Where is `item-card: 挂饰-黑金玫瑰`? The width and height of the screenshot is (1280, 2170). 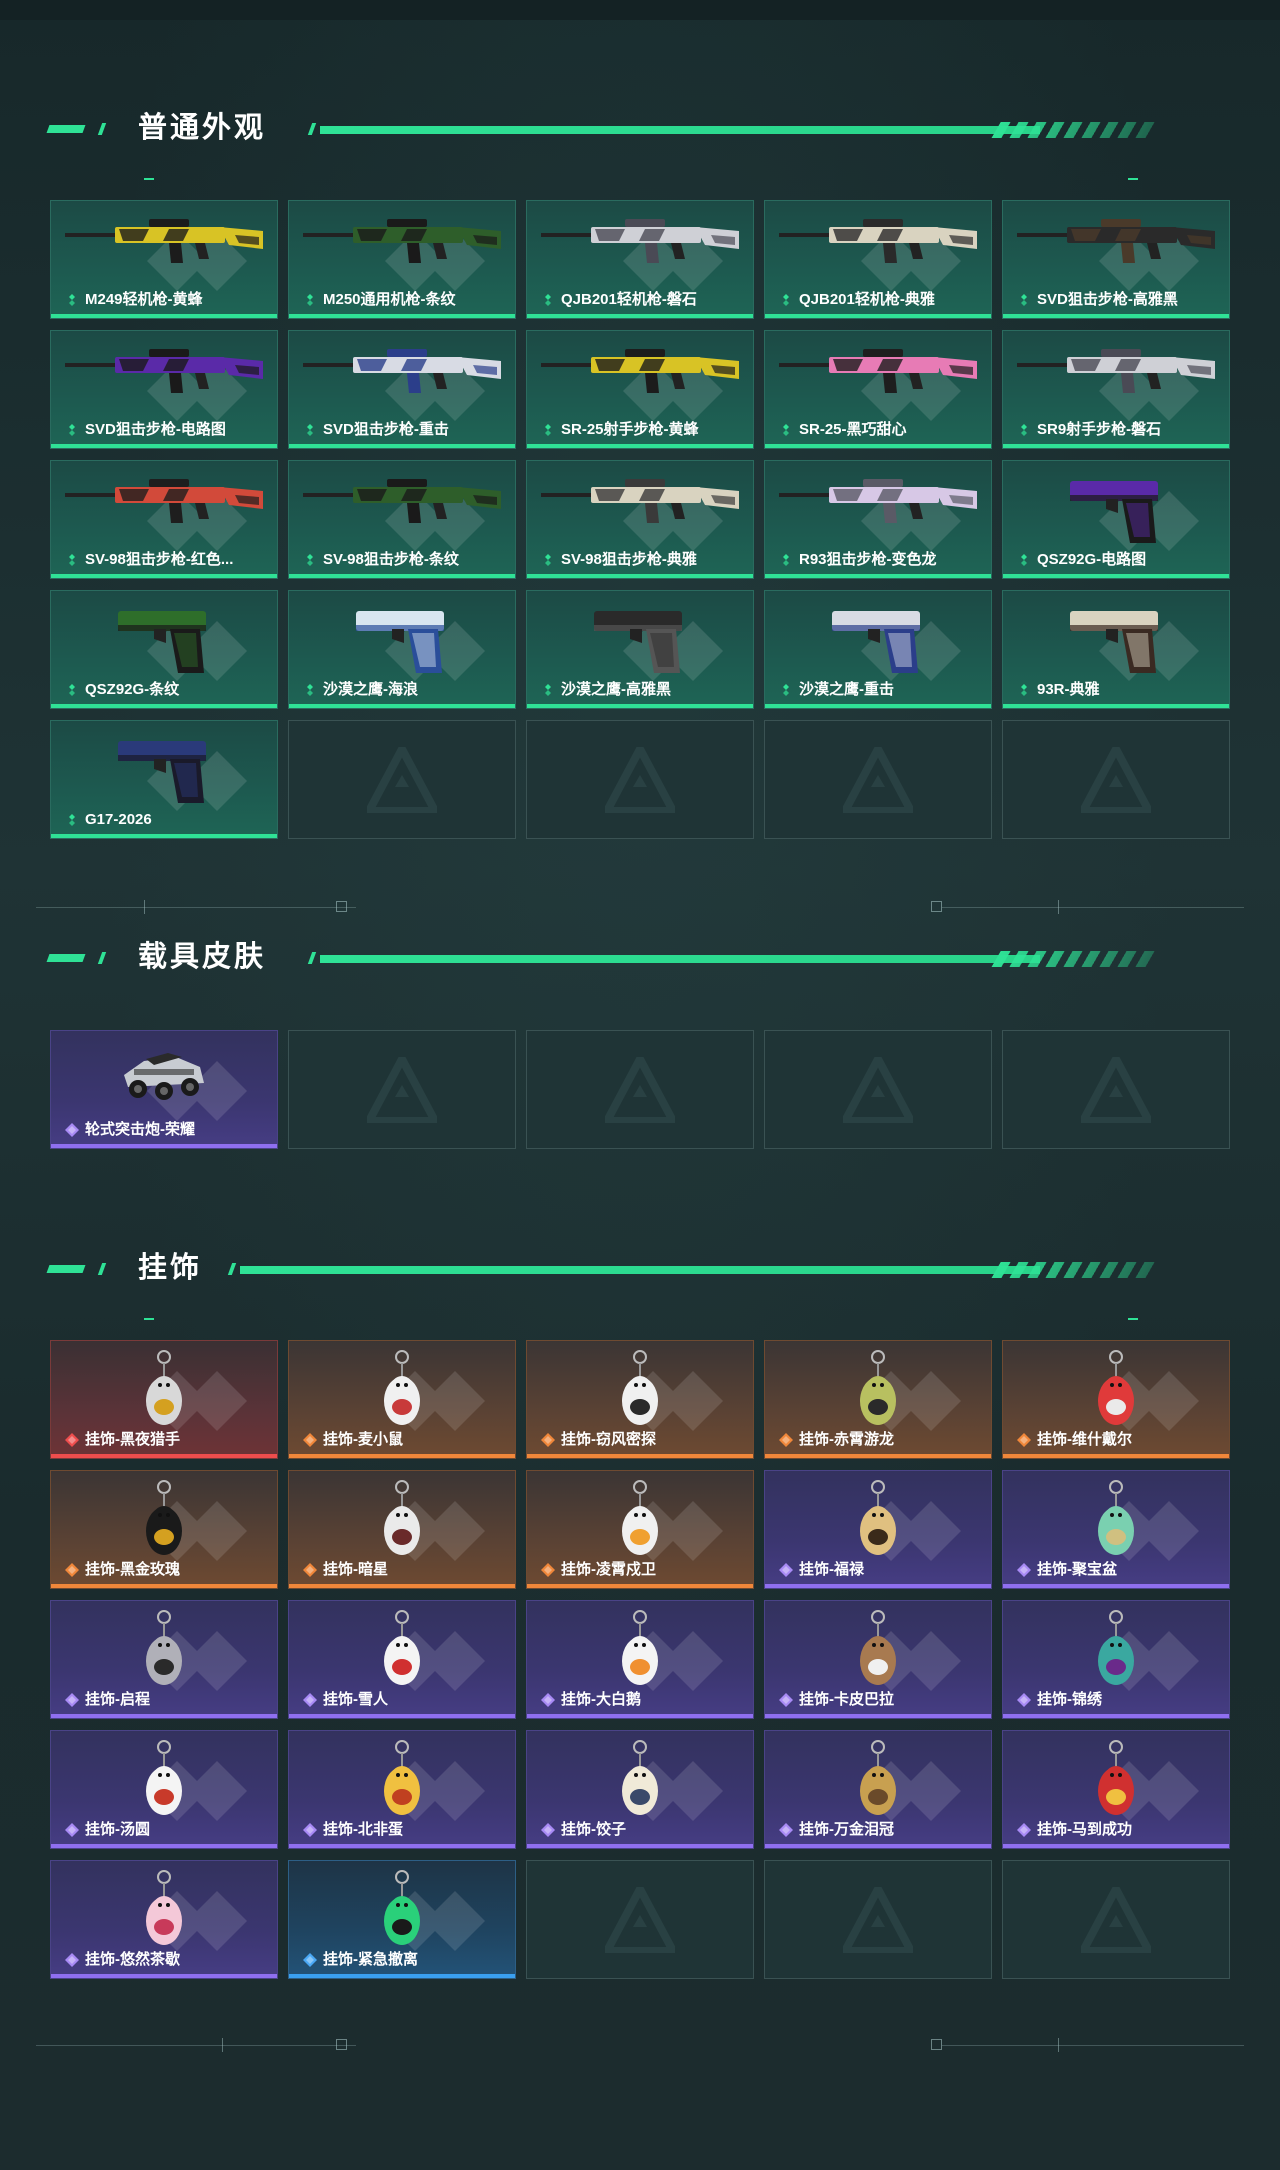
item-card: 挂饰-黑金玫瑰 is located at coordinates (164, 1529).